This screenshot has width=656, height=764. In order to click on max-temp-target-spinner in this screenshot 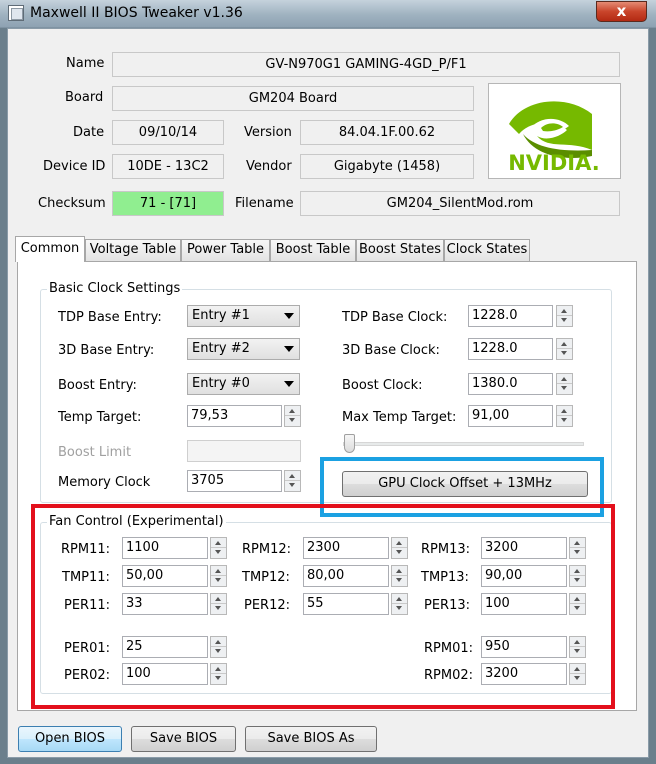, I will do `click(564, 416)`.